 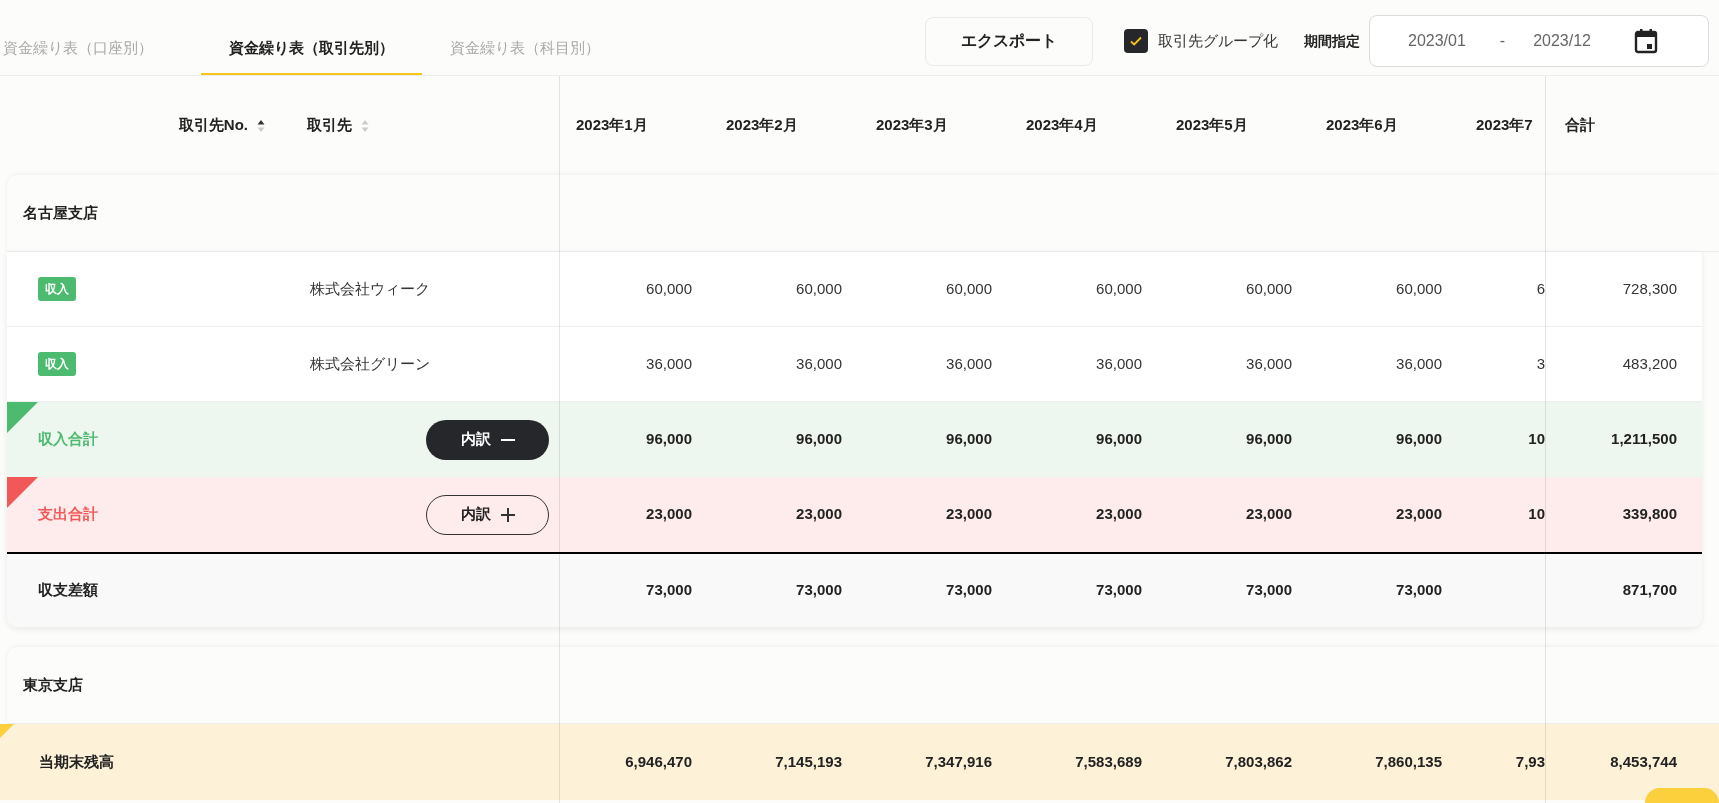 I want to click on table-cell-text: 7,803,862, so click(x=1258, y=761).